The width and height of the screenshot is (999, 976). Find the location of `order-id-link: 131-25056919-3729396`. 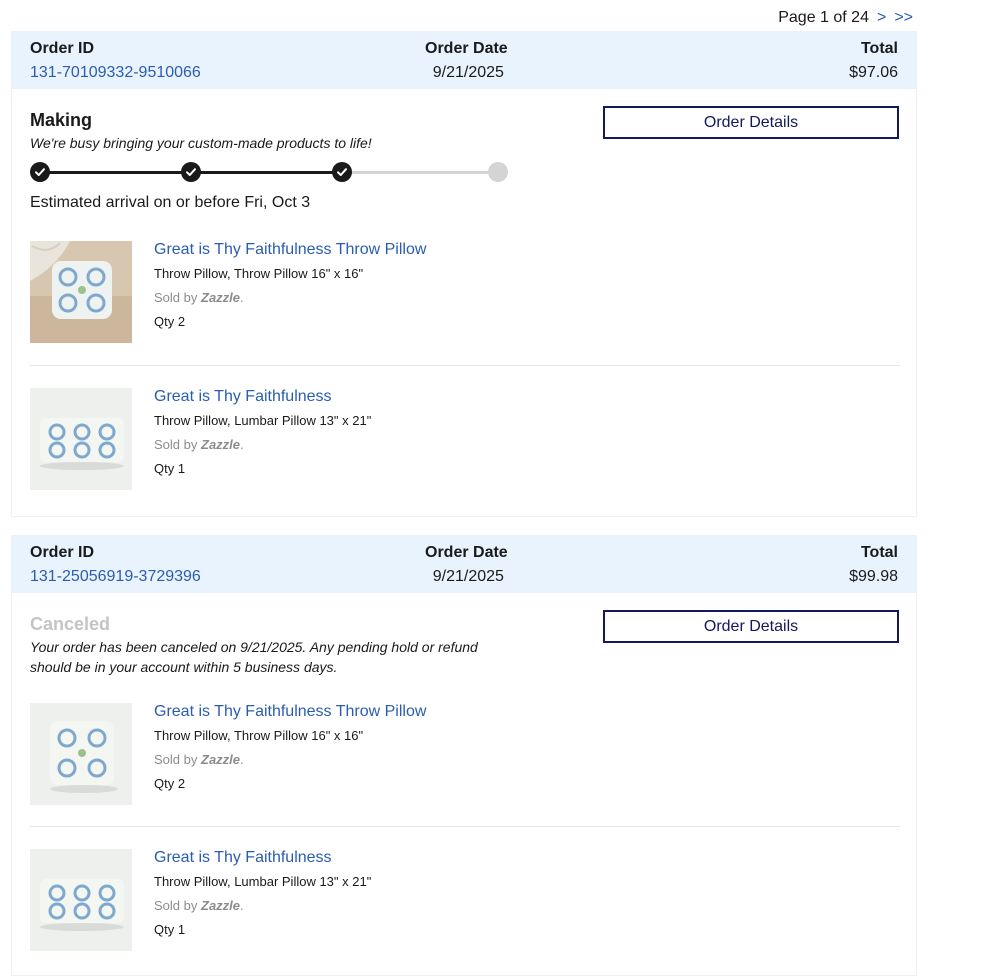

order-id-link: 131-25056919-3729396 is located at coordinates (115, 577).